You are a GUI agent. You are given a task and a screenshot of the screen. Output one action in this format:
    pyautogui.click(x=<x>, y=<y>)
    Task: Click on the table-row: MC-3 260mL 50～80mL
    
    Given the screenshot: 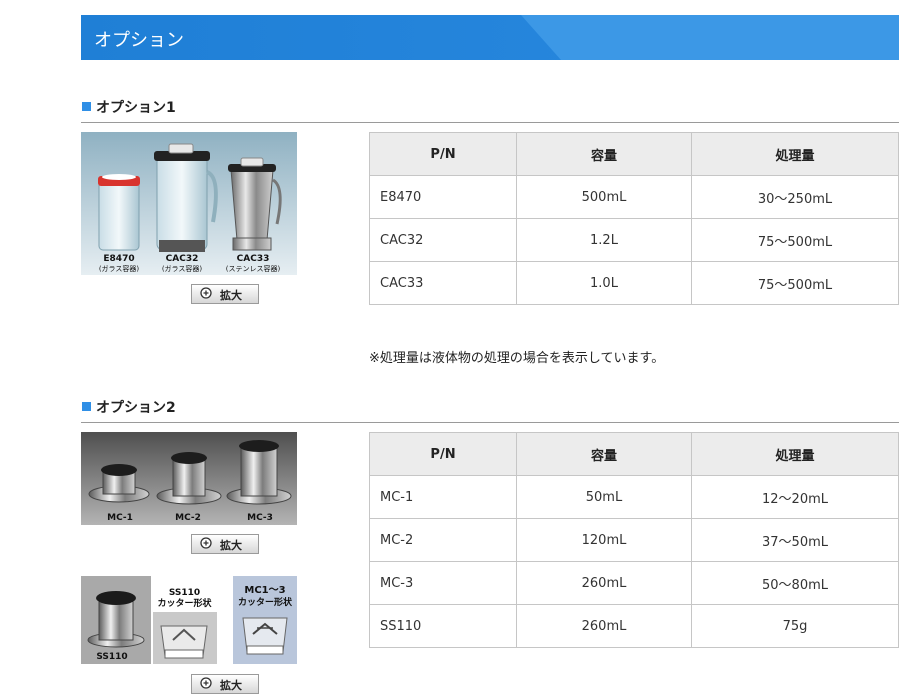 What is the action you would take?
    pyautogui.click(x=634, y=583)
    